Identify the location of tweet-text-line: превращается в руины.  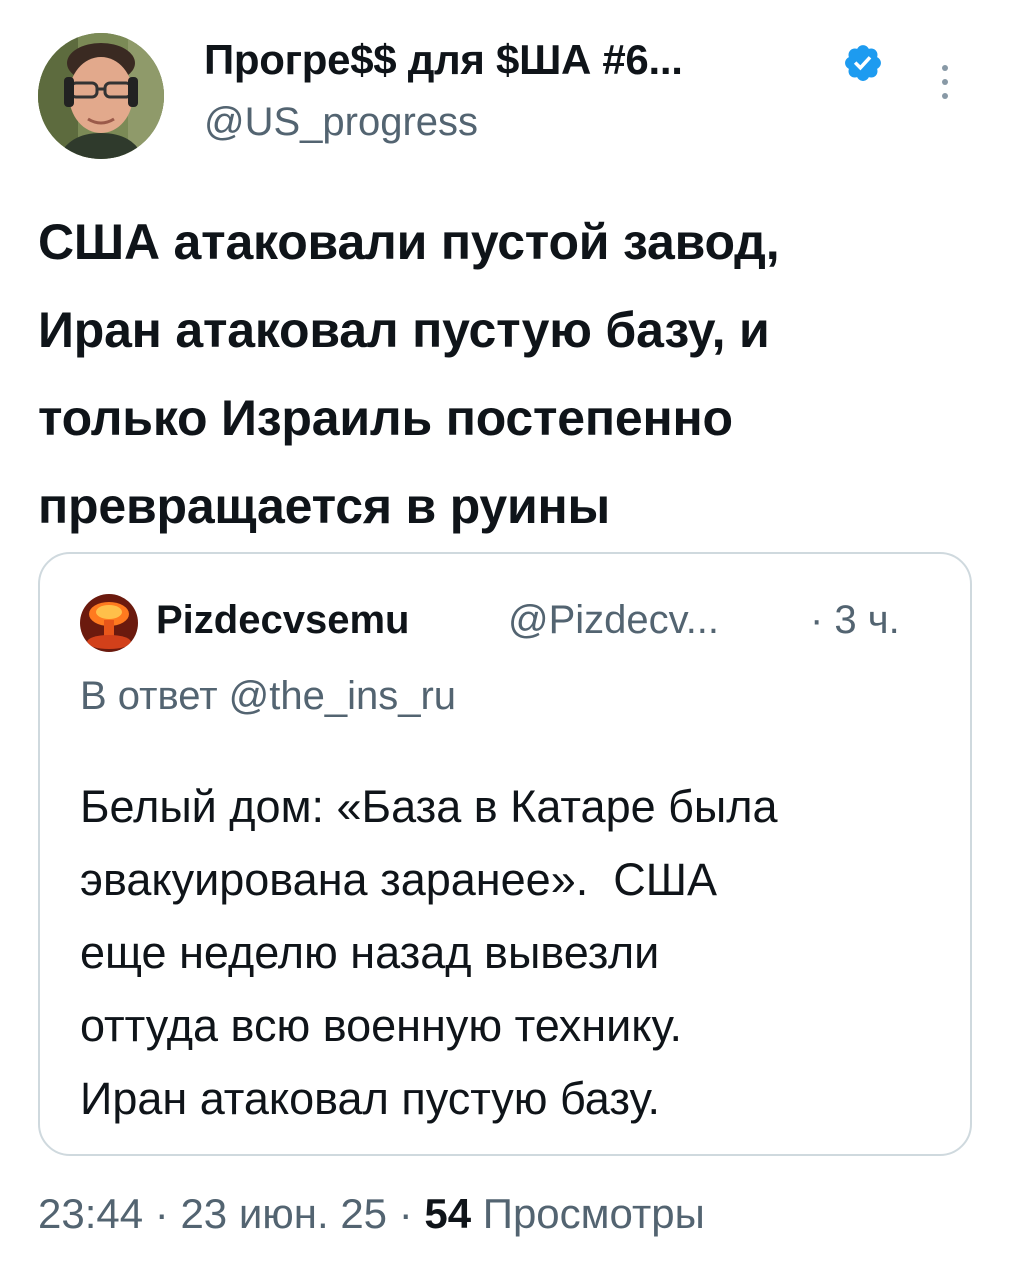
(324, 506).